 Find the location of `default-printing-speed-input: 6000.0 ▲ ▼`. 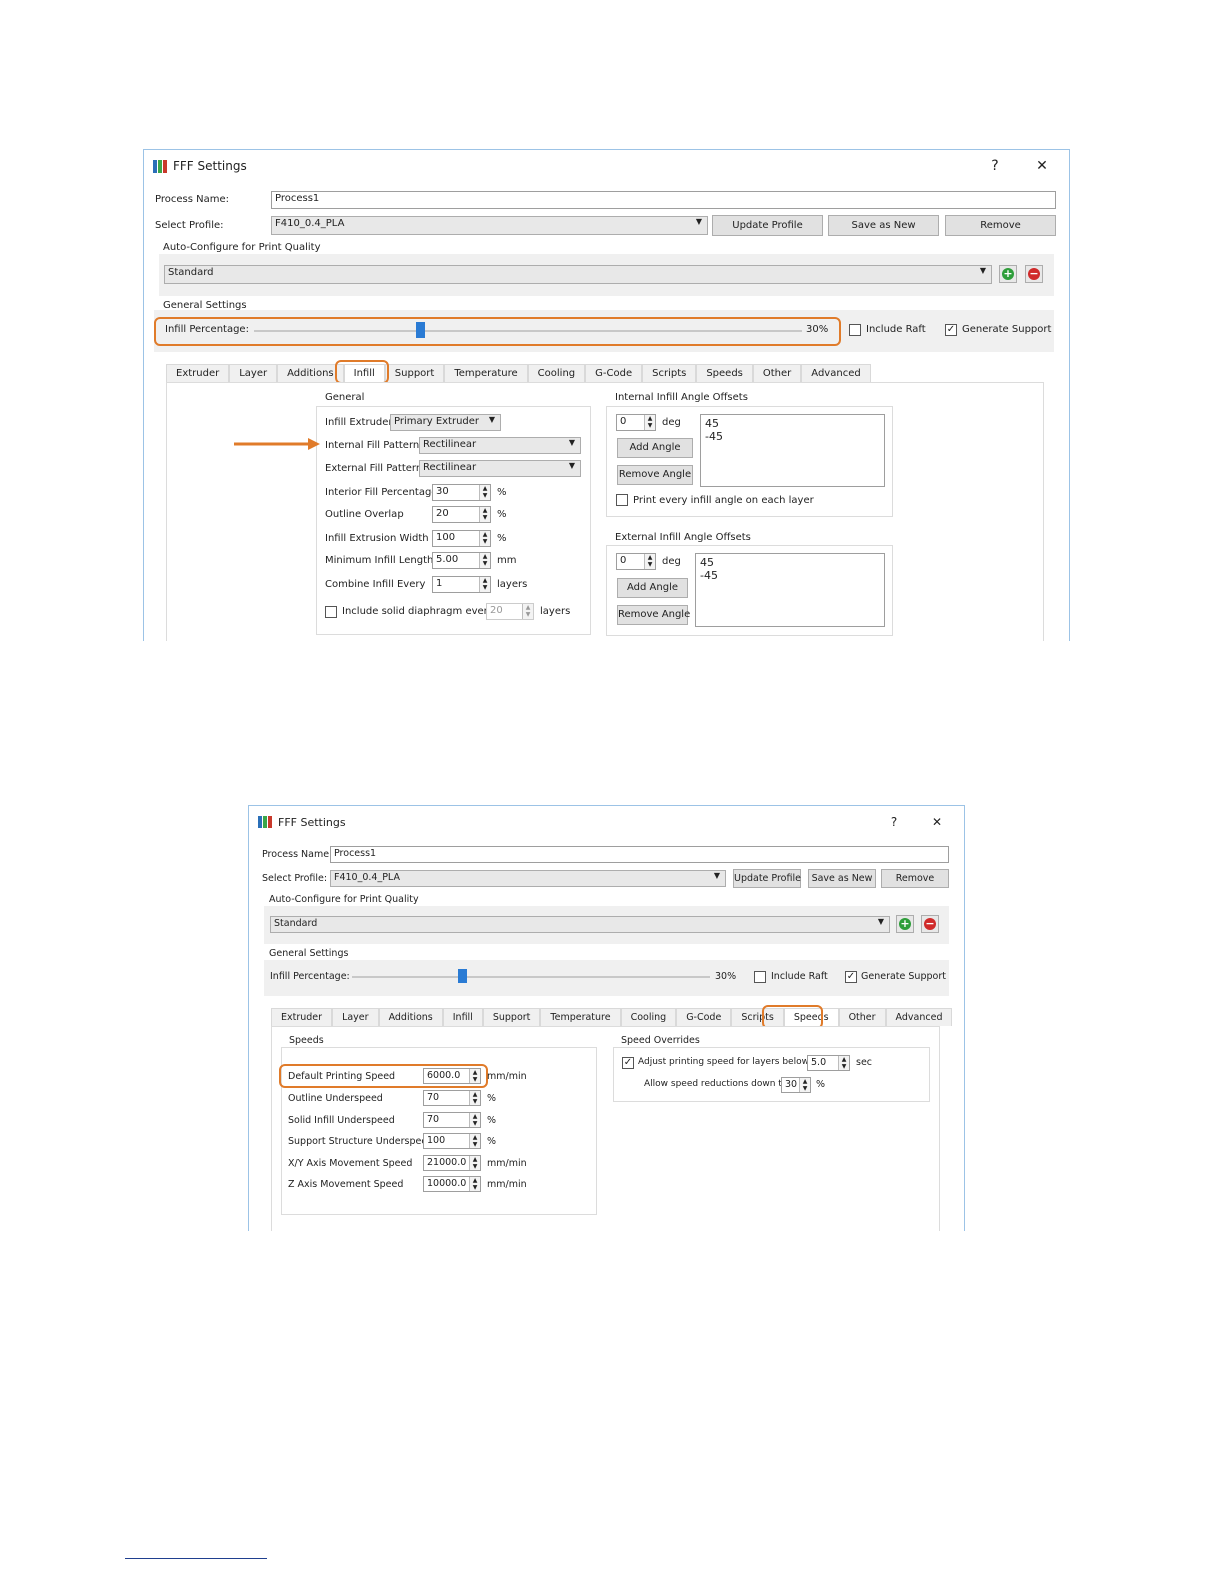

default-printing-speed-input: 6000.0 ▲ ▼ is located at coordinates (452, 1076).